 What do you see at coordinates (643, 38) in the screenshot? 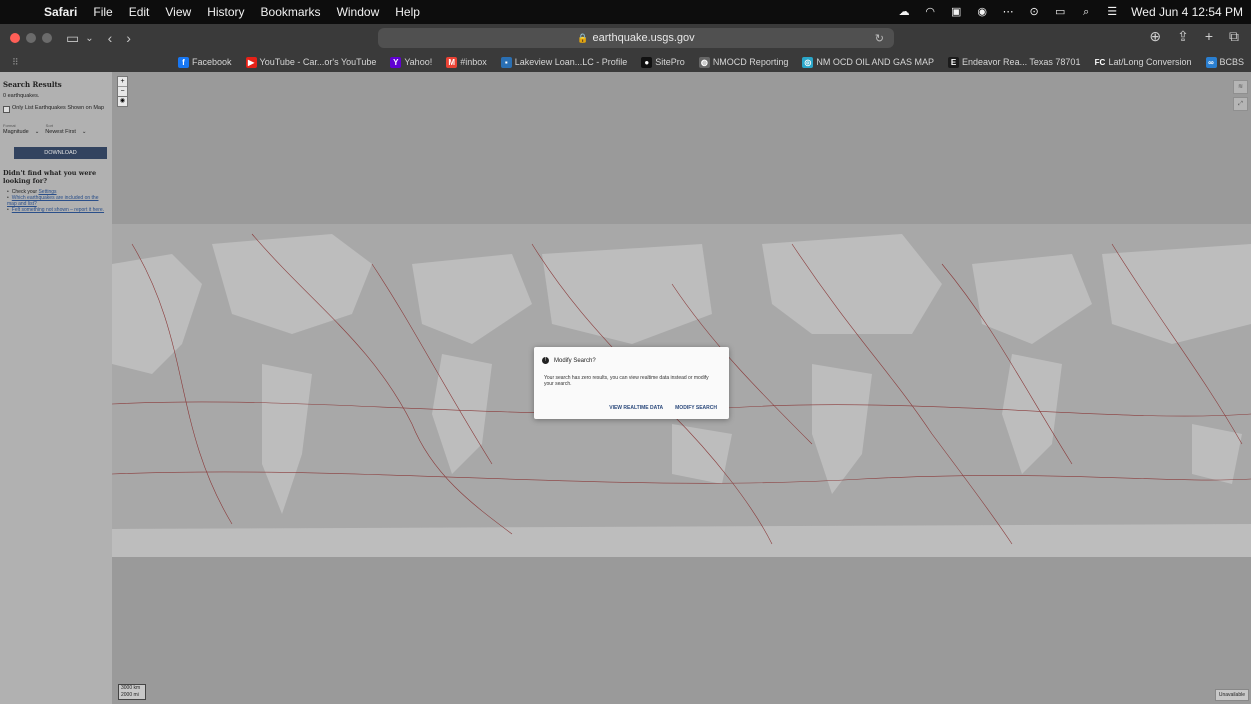
I see `url-text: earthquake.usgs.gov` at bounding box center [643, 38].